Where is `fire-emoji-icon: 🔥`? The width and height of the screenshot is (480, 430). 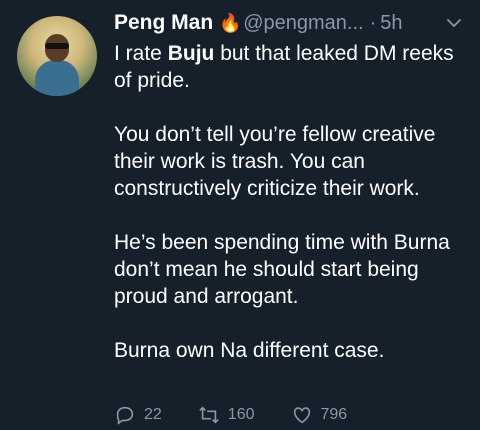 fire-emoji-icon: 🔥 is located at coordinates (230, 22).